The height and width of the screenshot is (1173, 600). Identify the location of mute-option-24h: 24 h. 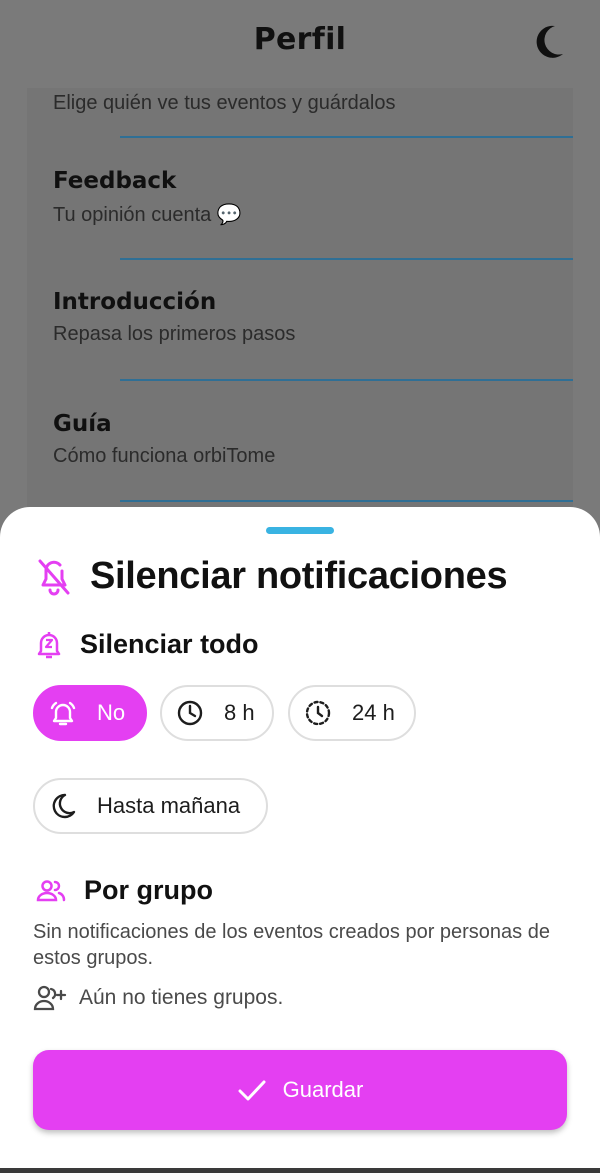
(352, 713).